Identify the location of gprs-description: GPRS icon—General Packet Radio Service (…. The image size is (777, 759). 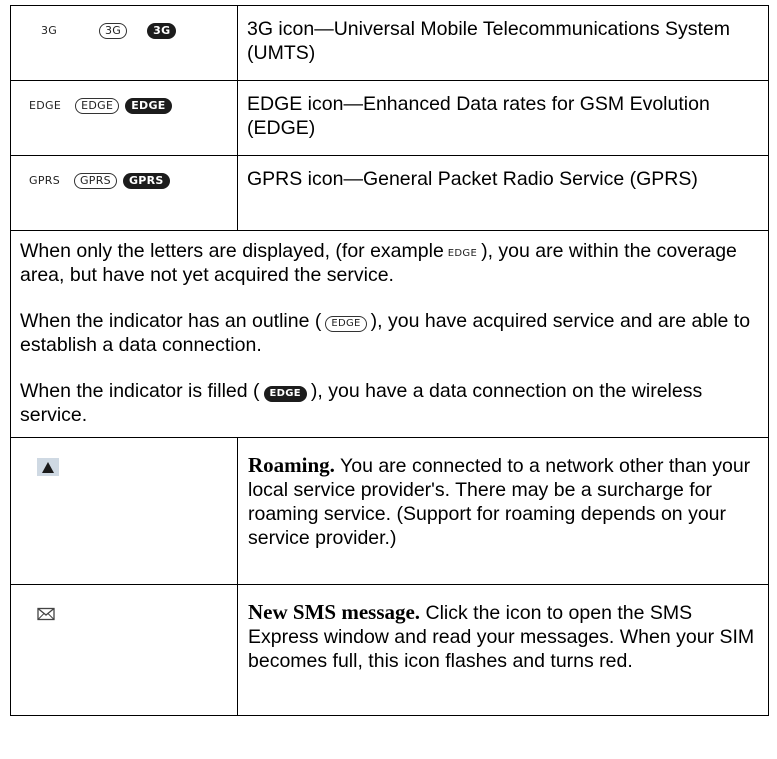
(472, 179).